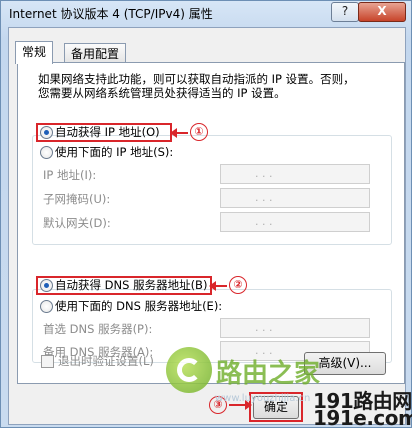  What do you see at coordinates (107, 132) in the screenshot?
I see `auto-ip-label: 自动获得 IP 地址(O)` at bounding box center [107, 132].